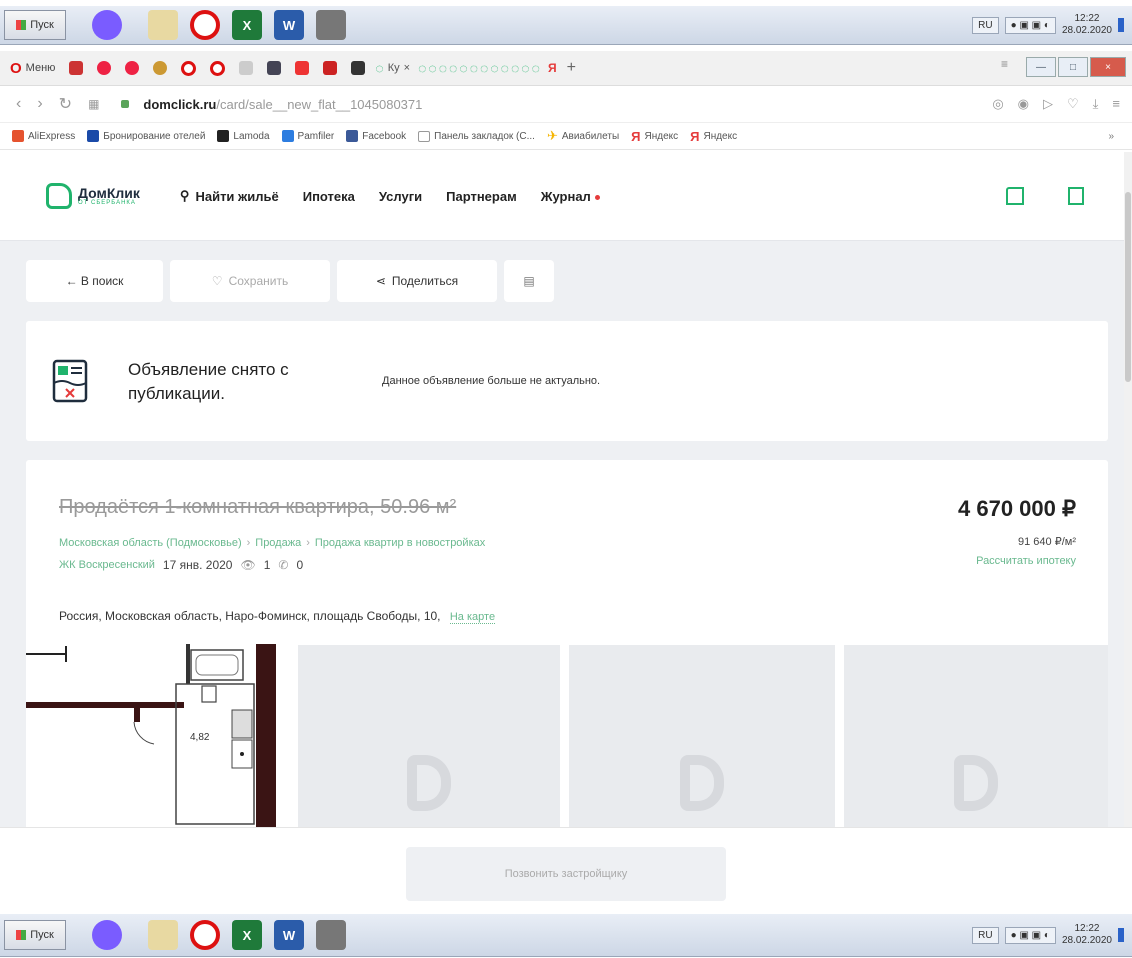 This screenshot has height=958, width=1132. Describe the element at coordinates (1015, 196) in the screenshot. I see `home-icon` at that location.